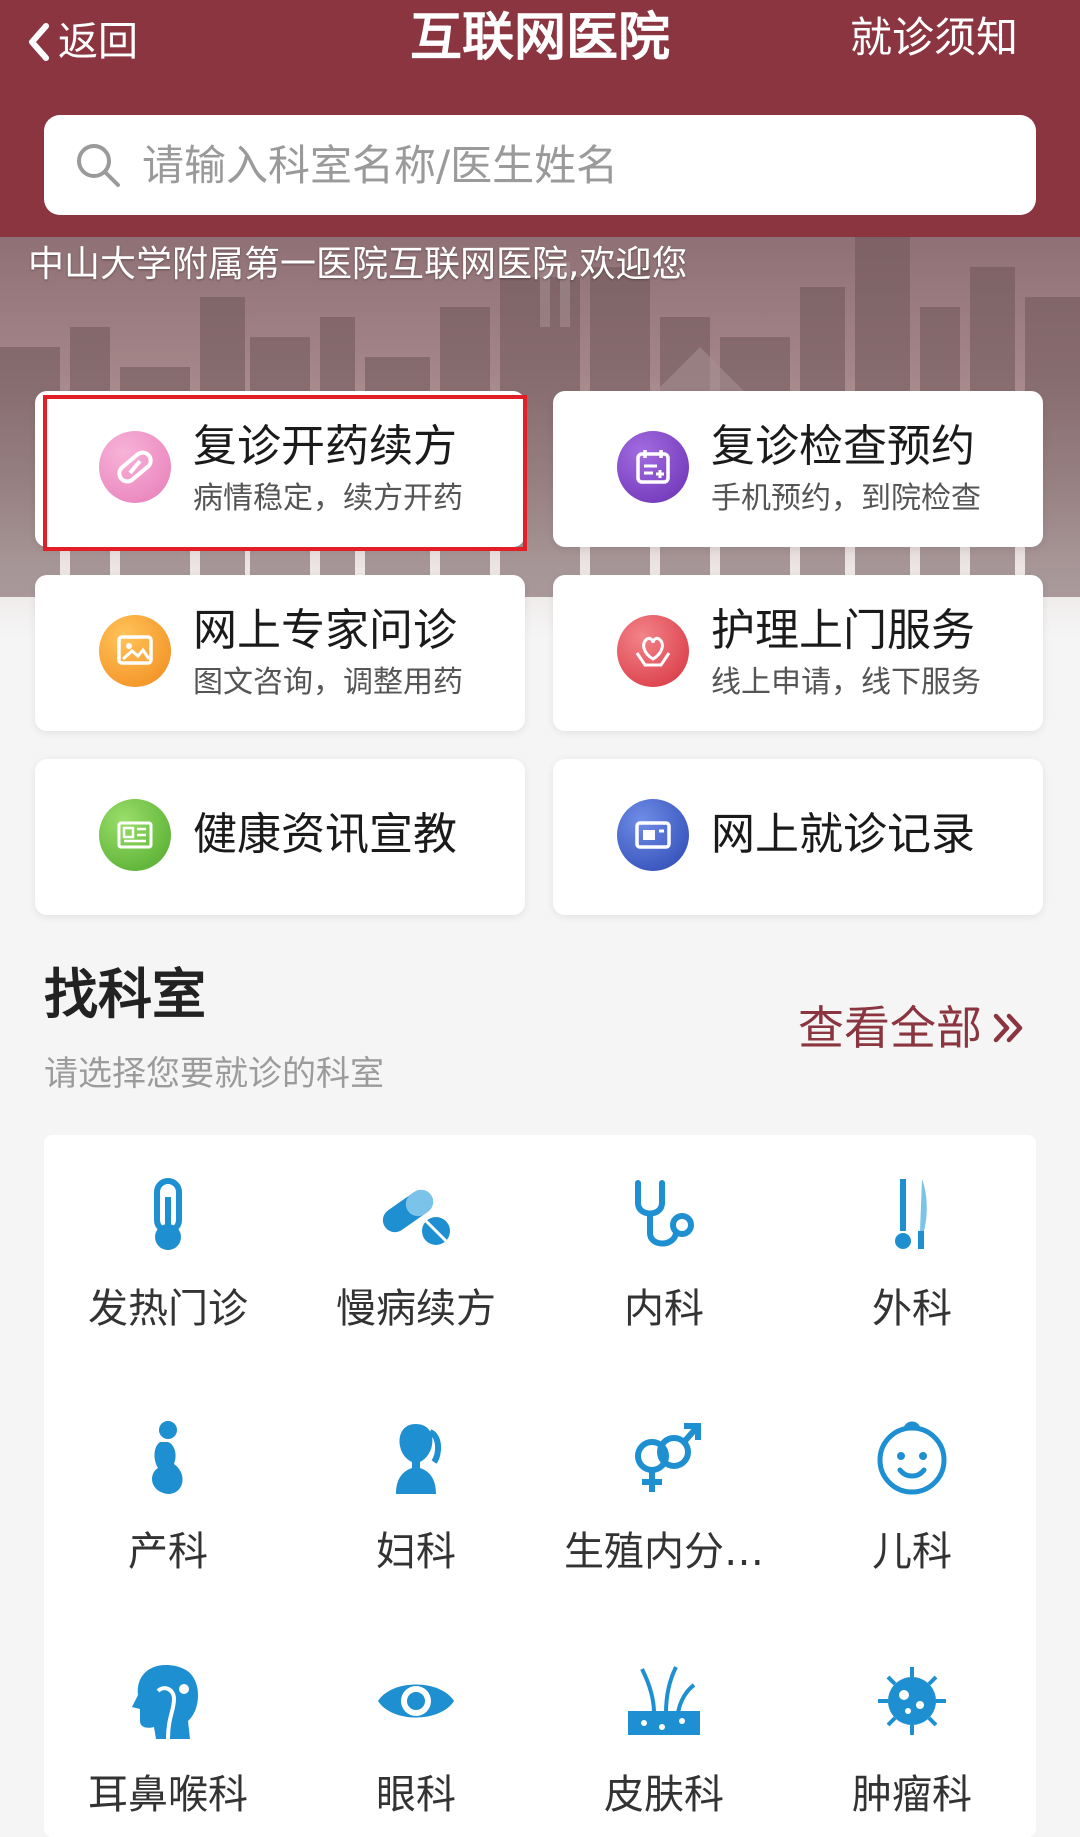 Image resolution: width=1080 pixels, height=1837 pixels. What do you see at coordinates (135, 467) in the screenshot?
I see `pill-icon` at bounding box center [135, 467].